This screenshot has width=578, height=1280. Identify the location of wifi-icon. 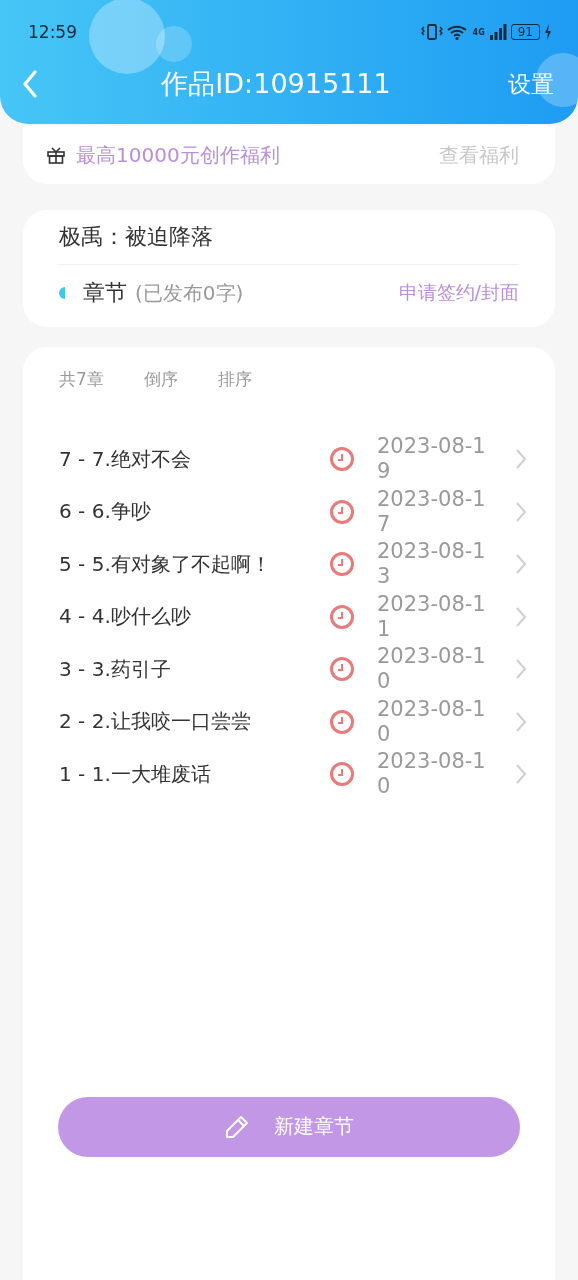
(457, 32).